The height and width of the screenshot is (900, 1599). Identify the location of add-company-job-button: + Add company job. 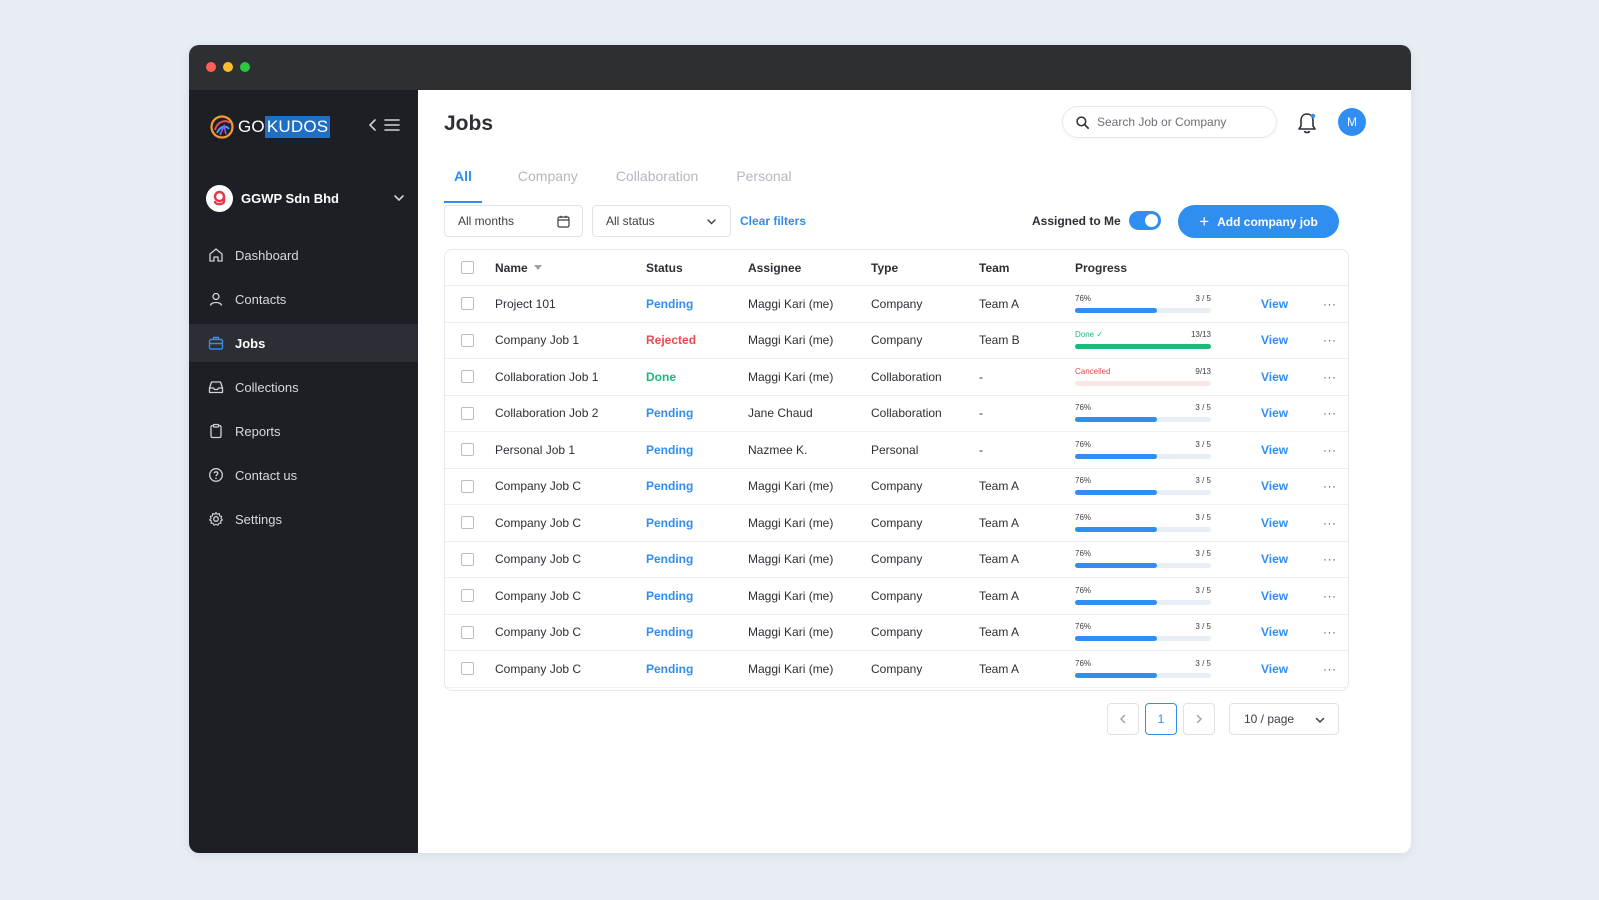
(1258, 221).